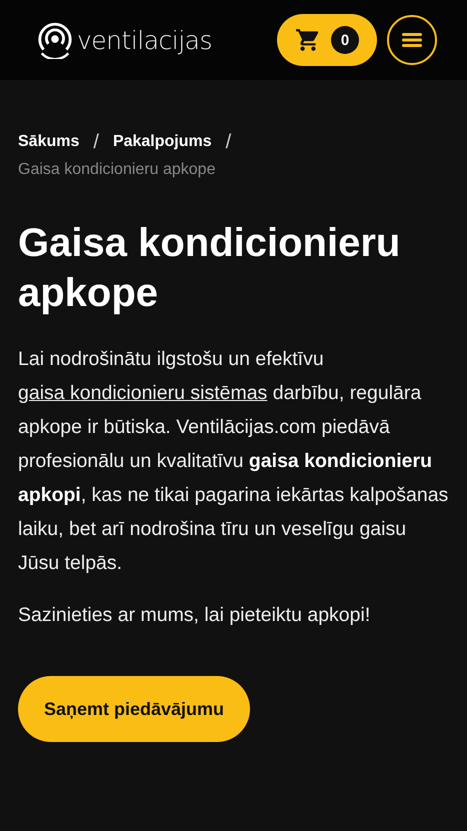  Describe the element at coordinates (144, 40) in the screenshot. I see `logo-text: ventilacijas` at that location.